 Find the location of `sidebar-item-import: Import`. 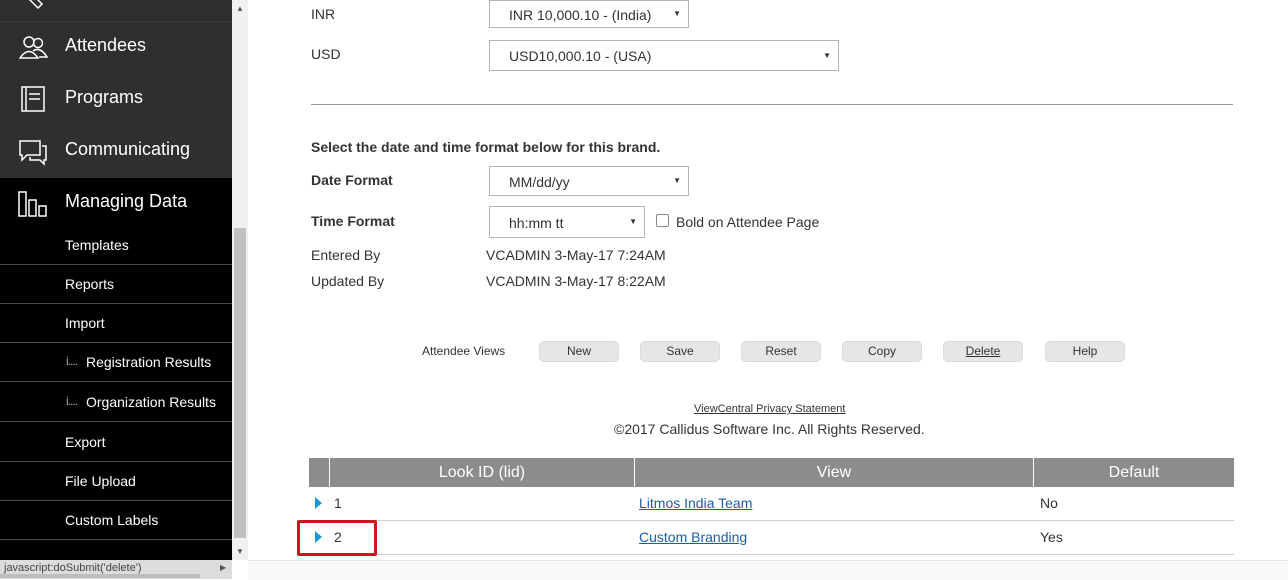

sidebar-item-import: Import is located at coordinates (116, 323).